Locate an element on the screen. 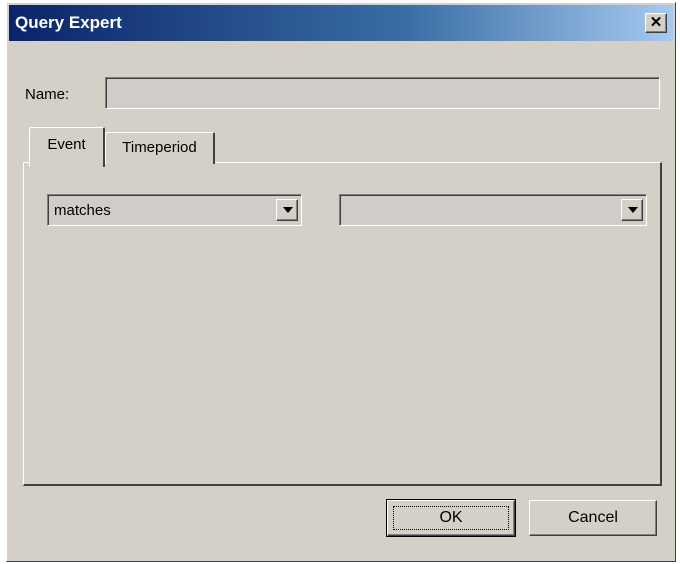  tab-event: Event is located at coordinates (67, 147).